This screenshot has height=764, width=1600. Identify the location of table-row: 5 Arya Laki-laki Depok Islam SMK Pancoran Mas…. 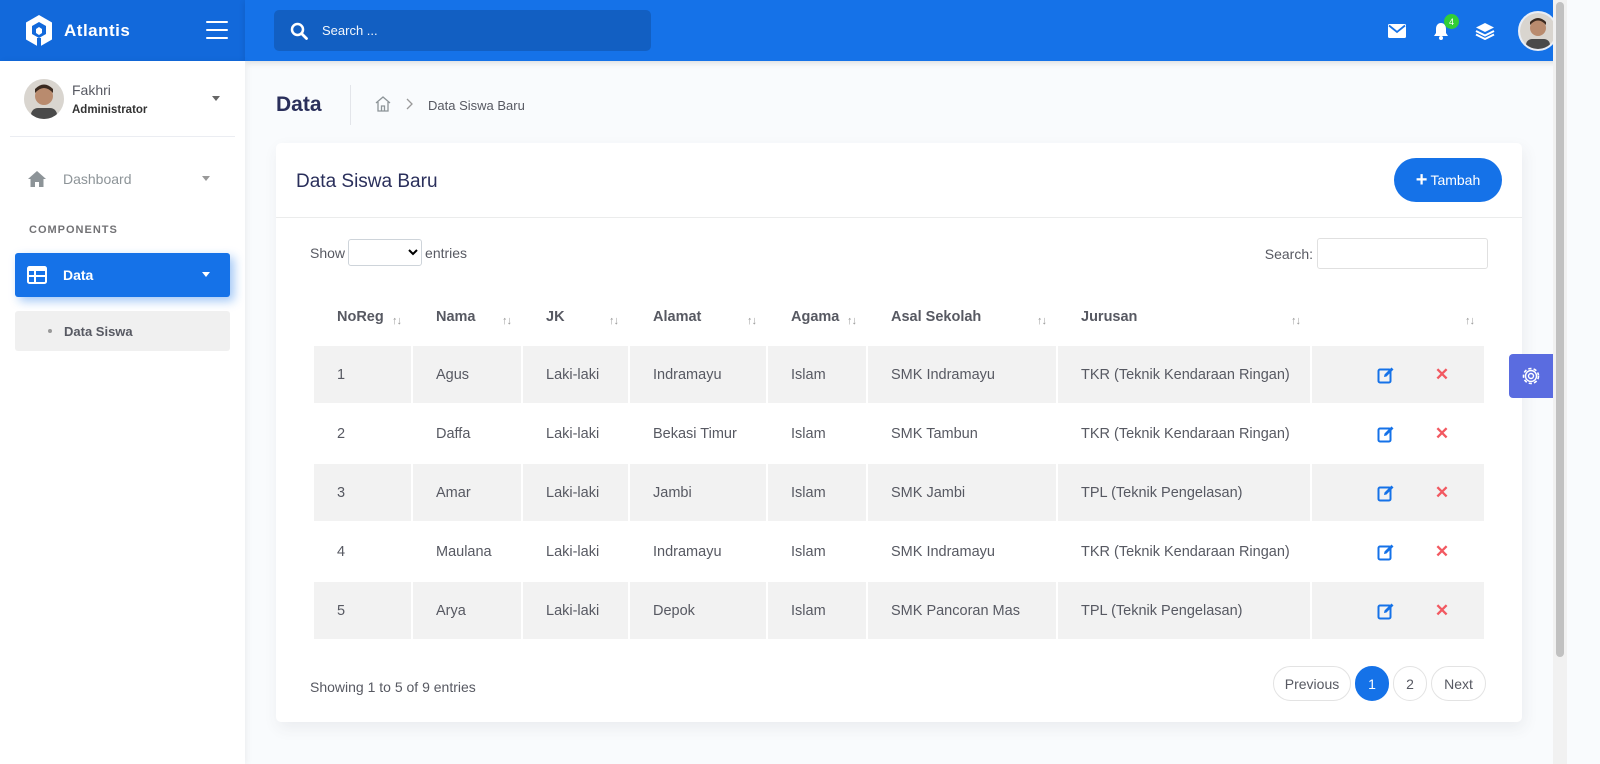
(899, 611).